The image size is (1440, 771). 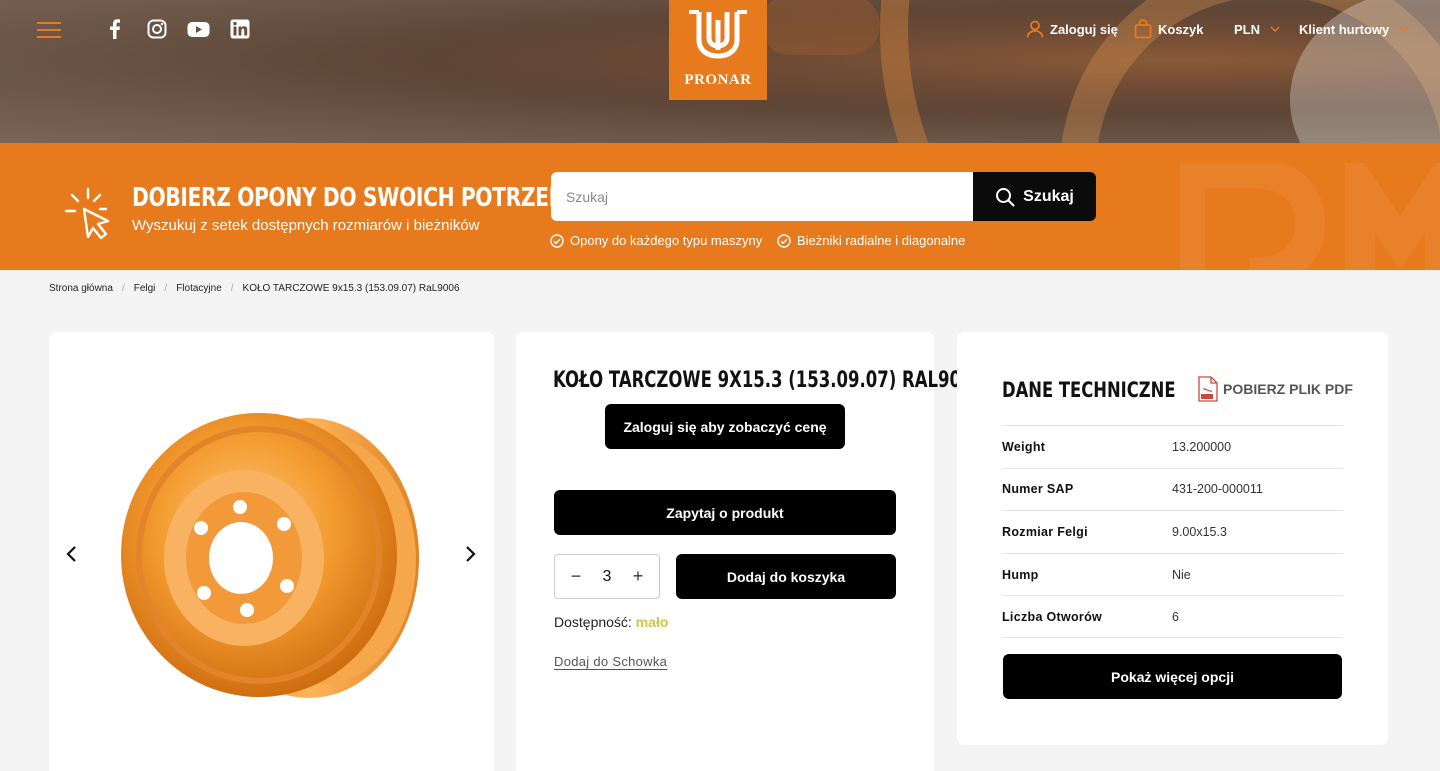 I want to click on tech-key: Rozmiar Felgi, so click(x=1045, y=531).